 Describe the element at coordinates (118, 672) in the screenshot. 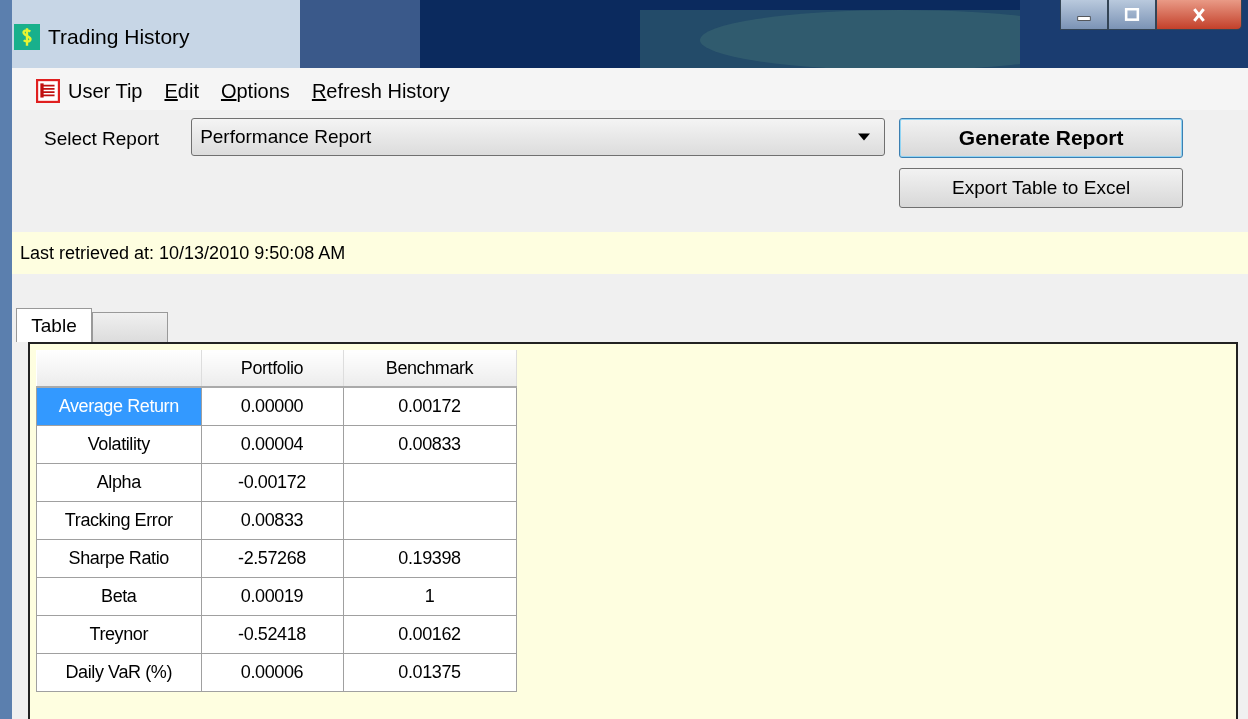

I see `row-header: Daily VaR (%)` at that location.